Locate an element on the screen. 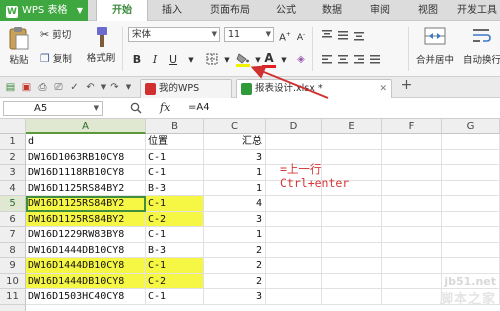 The width and height of the screenshot is (500, 311). cut-button: ✂ 剪切 is located at coordinates (55, 34).